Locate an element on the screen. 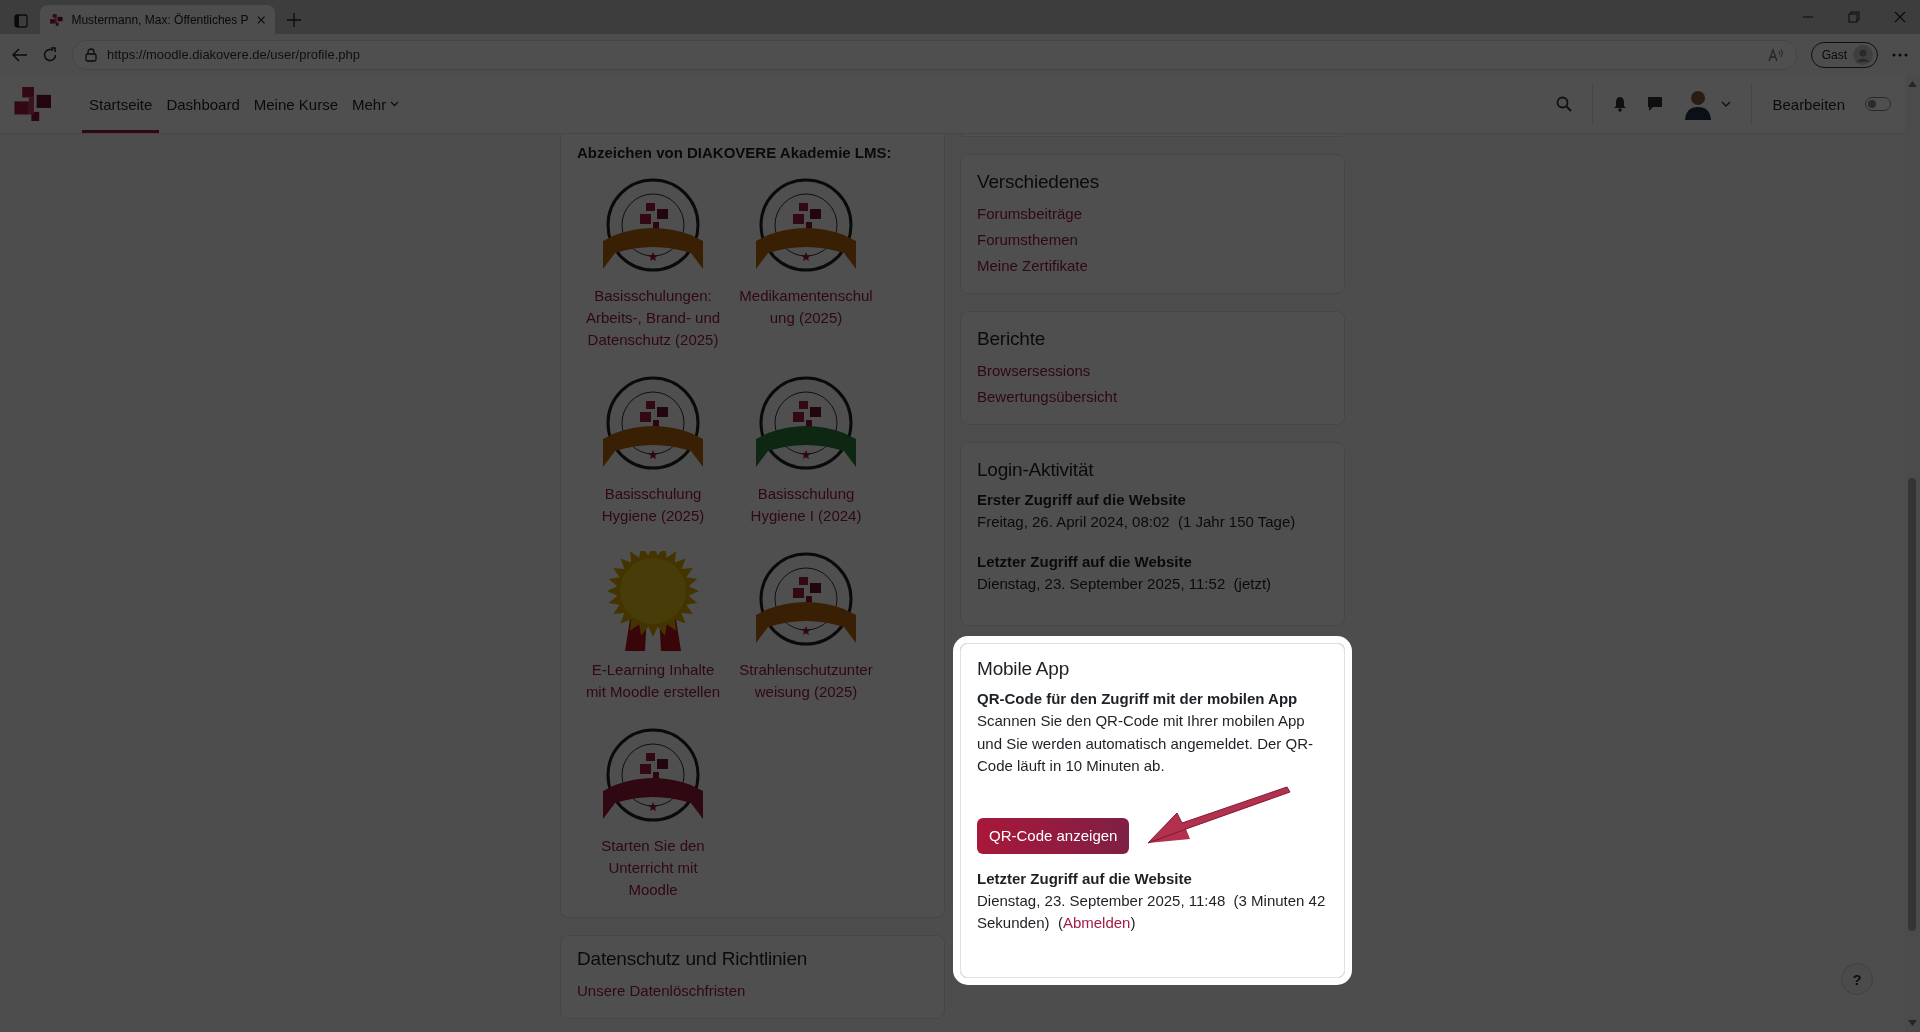 This screenshot has width=1920, height=1032. sidebar-icon is located at coordinates (21, 21).